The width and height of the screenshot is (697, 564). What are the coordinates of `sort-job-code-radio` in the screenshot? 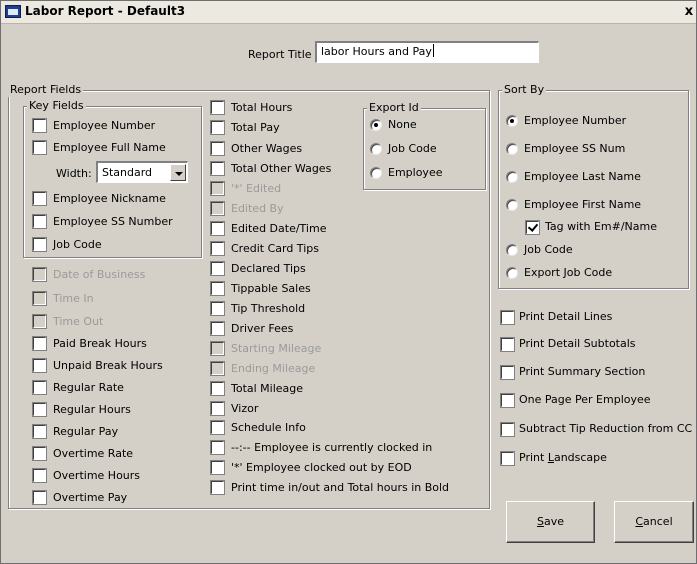 It's located at (512, 250).